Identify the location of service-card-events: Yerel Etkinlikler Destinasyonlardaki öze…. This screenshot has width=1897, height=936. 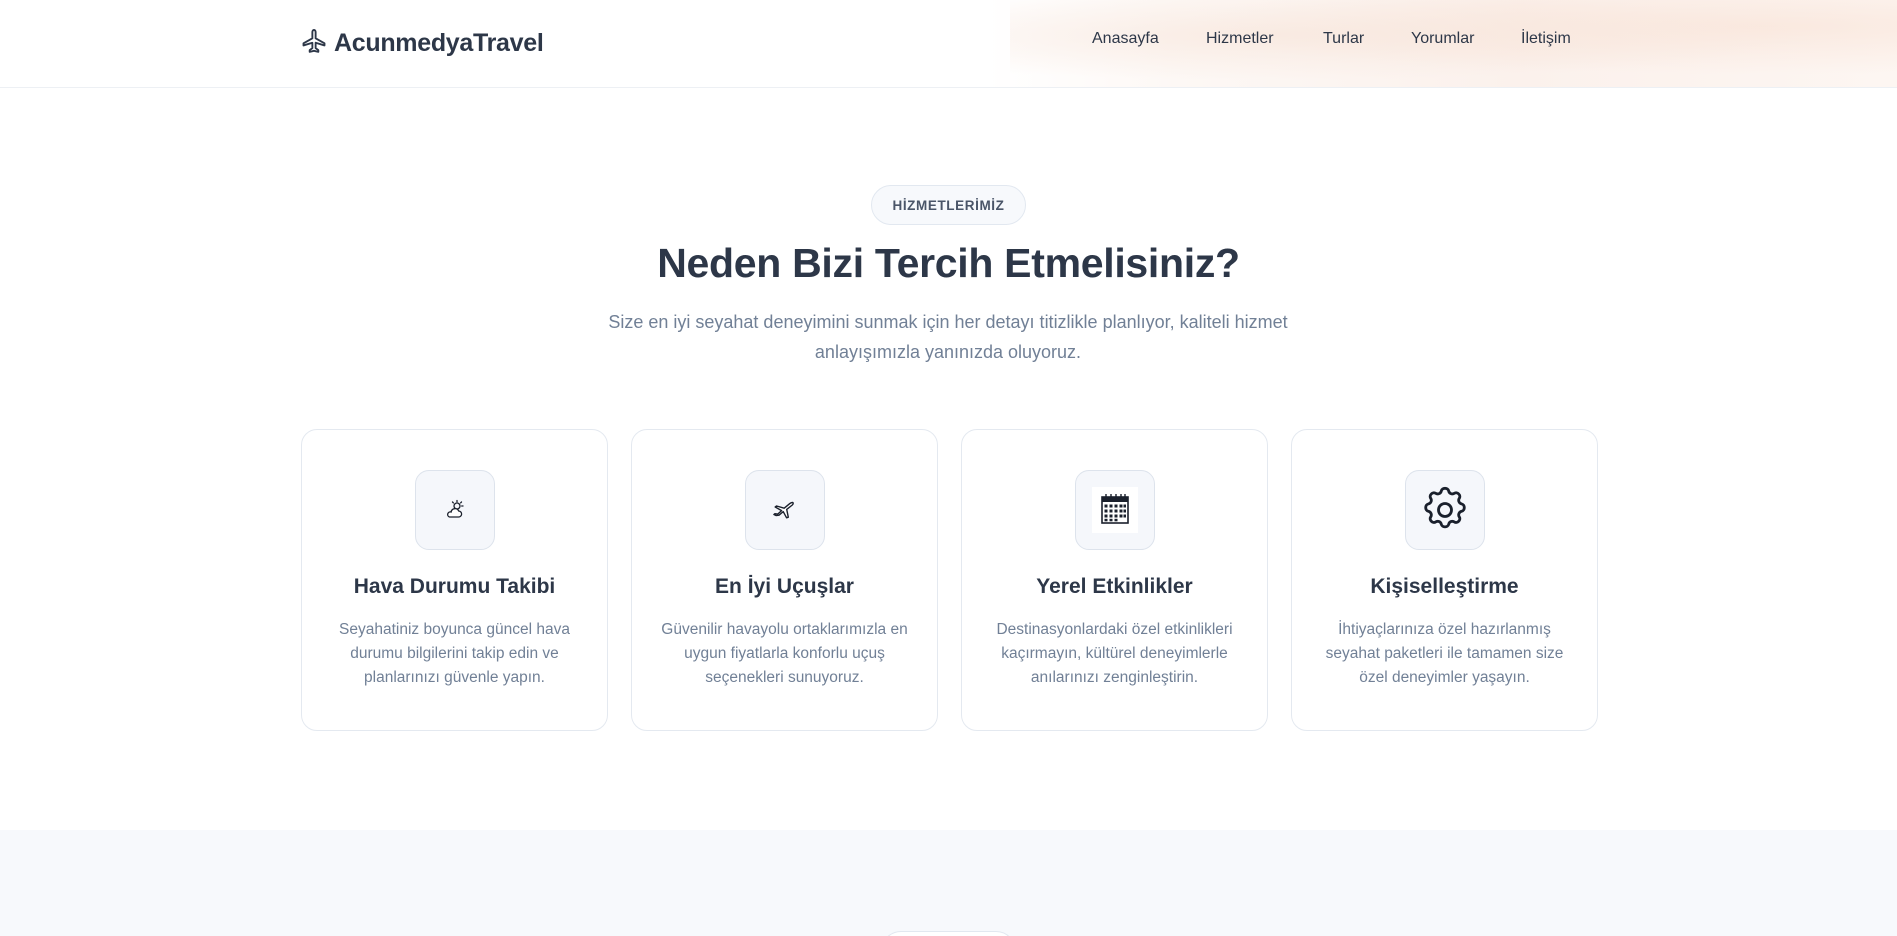
(1114, 580).